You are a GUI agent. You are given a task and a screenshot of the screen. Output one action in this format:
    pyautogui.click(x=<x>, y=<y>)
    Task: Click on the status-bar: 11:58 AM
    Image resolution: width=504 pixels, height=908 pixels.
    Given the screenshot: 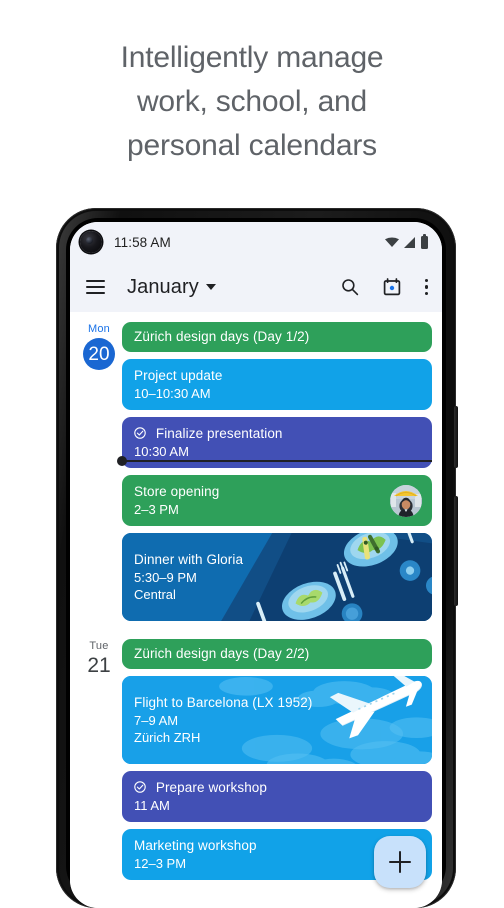 What is the action you would take?
    pyautogui.click(x=256, y=242)
    